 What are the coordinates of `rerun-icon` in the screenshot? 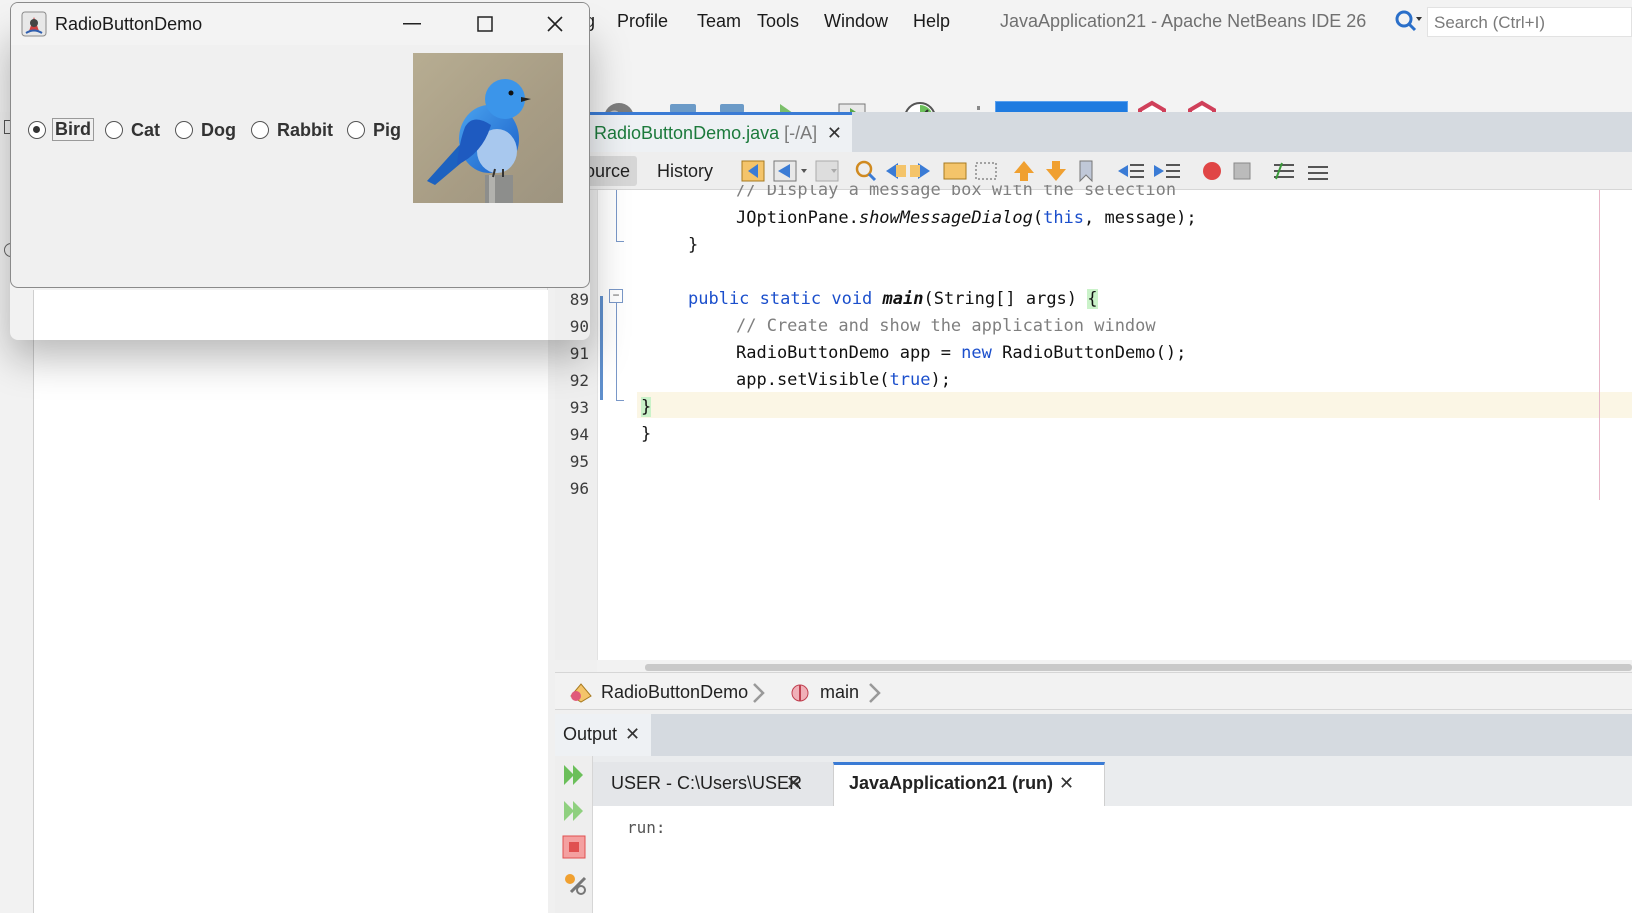 It's located at (574, 775).